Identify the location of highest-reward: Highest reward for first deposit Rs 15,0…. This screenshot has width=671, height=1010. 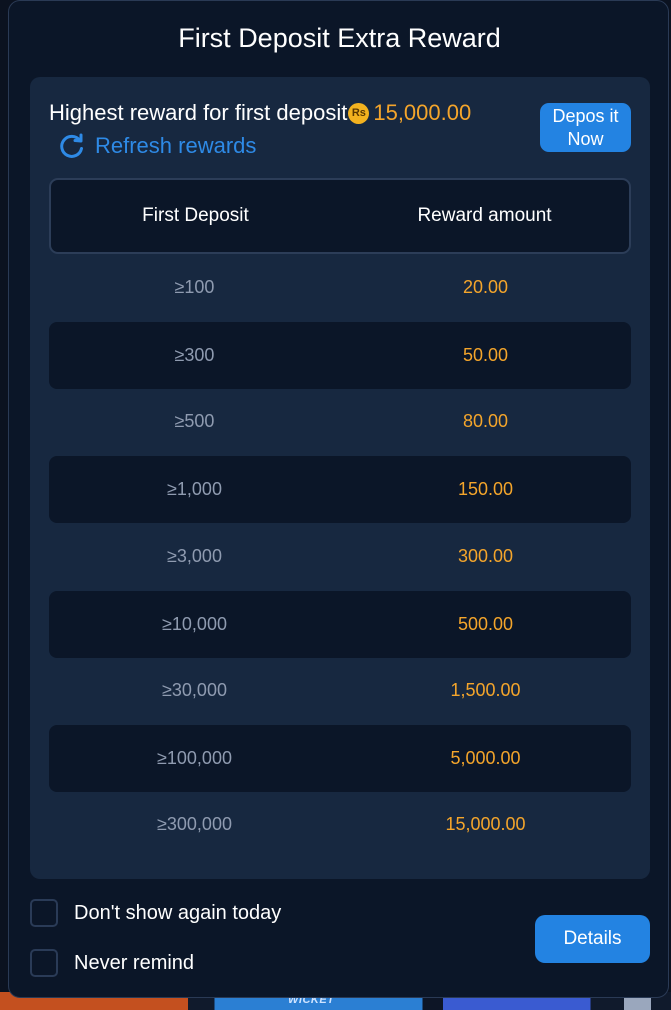
(260, 113).